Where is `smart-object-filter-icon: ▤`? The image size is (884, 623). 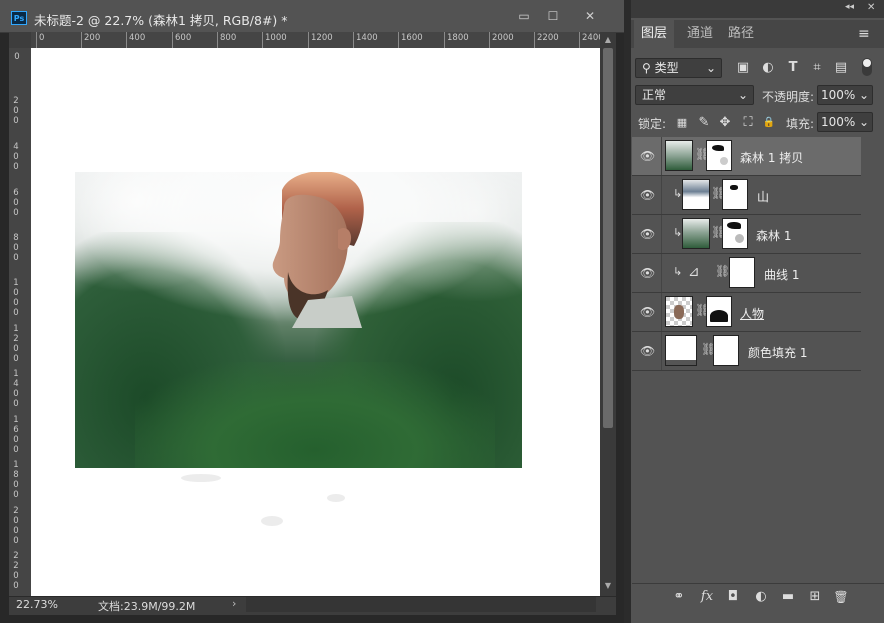
smart-object-filter-icon: ▤ is located at coordinates (841, 68).